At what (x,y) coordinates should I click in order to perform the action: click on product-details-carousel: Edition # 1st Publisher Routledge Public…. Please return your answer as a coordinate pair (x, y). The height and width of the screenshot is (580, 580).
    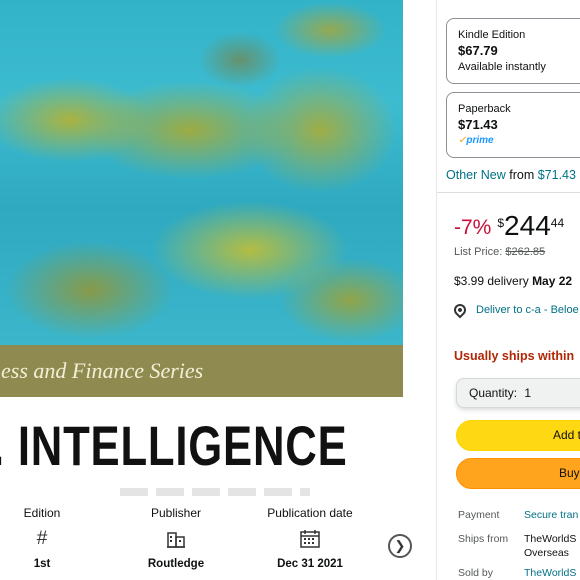
    Looking at the image, I should click on (210, 538).